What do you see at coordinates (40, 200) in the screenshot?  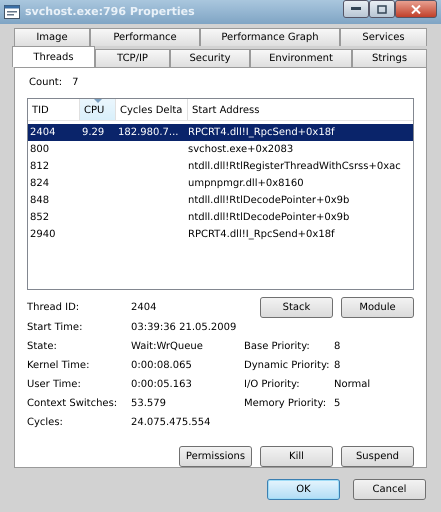 I see `thread-id: 848` at bounding box center [40, 200].